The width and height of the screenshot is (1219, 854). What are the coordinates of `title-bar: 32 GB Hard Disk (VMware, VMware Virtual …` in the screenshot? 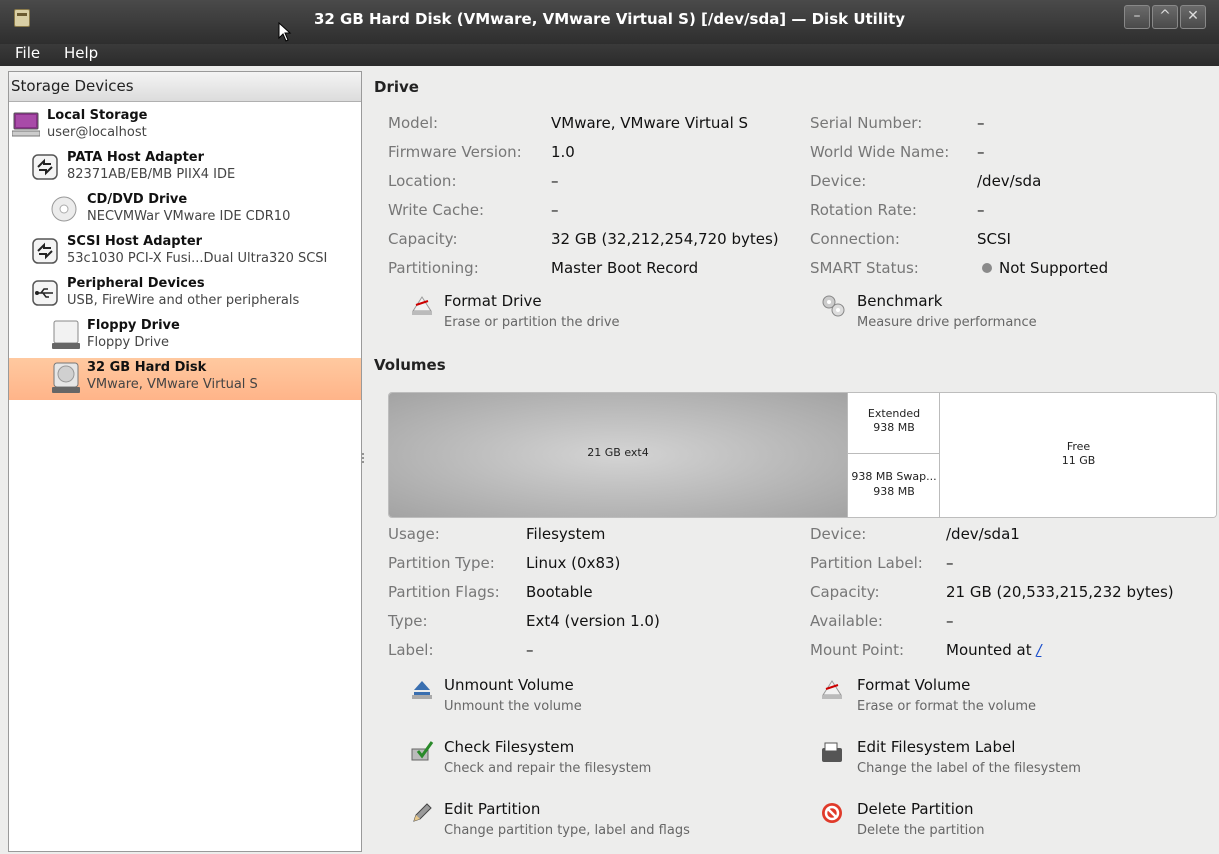 It's located at (609, 22).